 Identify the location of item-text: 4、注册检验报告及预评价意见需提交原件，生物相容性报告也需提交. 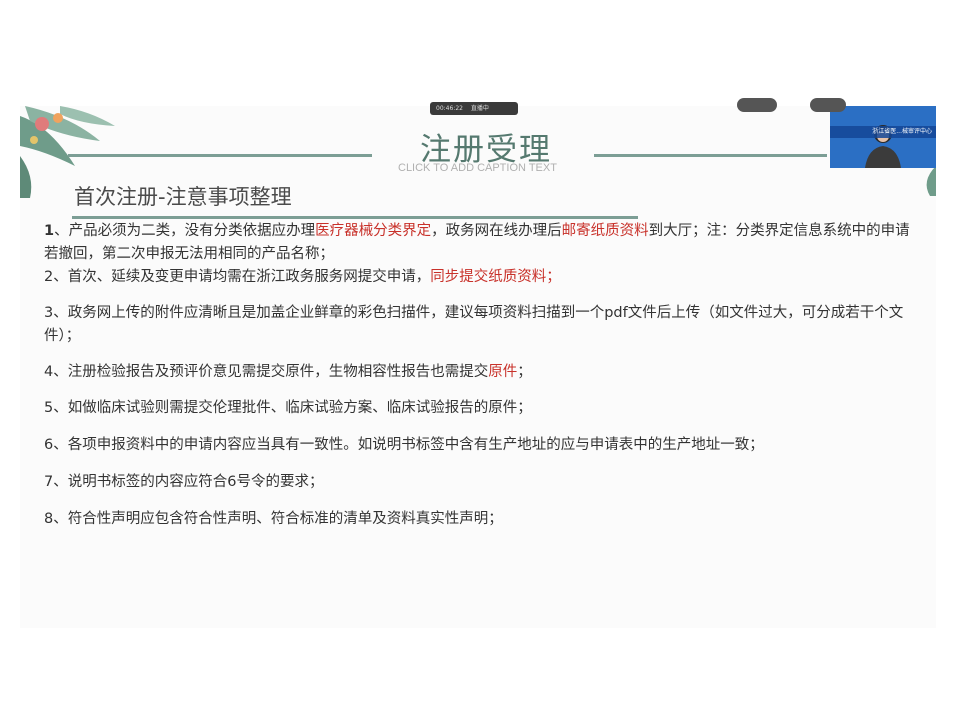
(266, 372).